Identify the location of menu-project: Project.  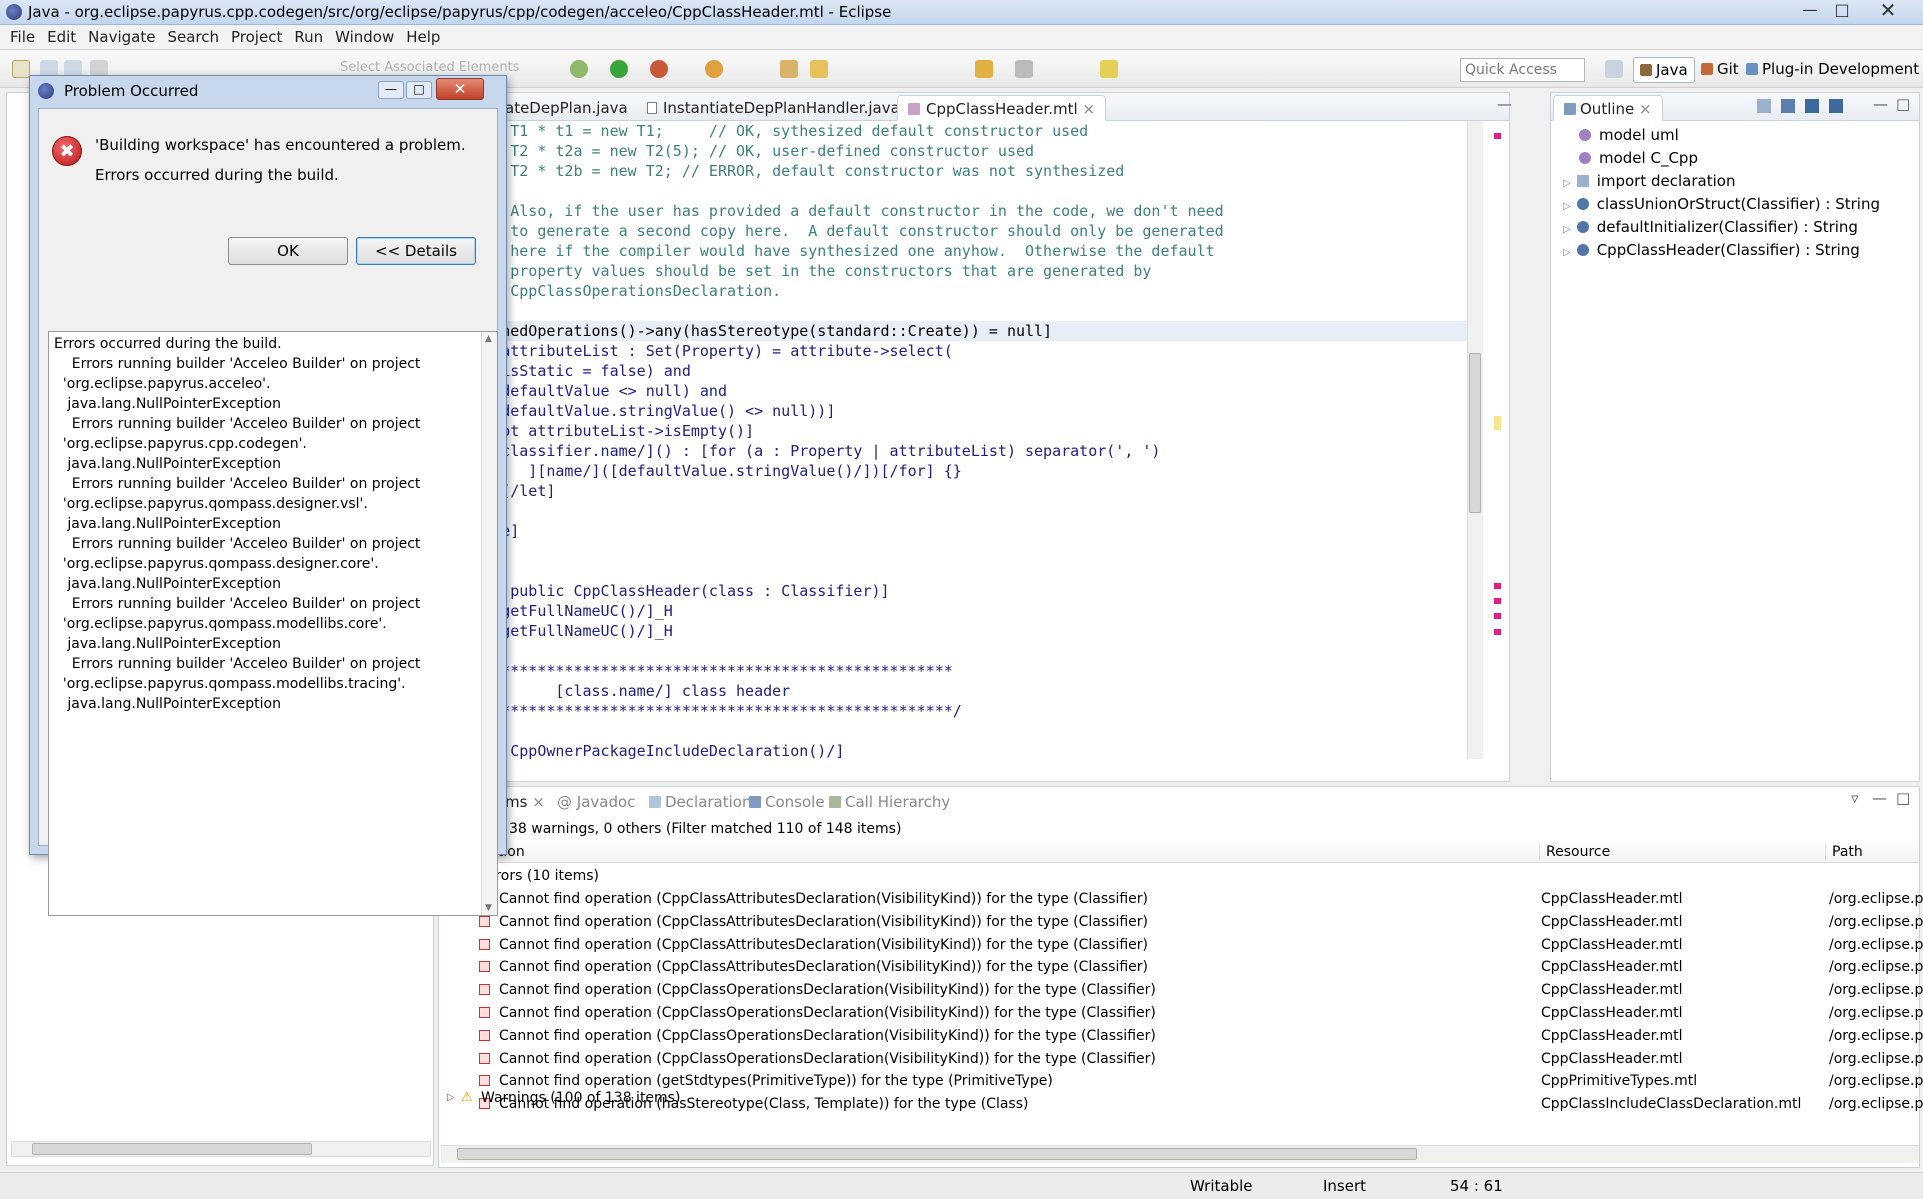
(256, 37).